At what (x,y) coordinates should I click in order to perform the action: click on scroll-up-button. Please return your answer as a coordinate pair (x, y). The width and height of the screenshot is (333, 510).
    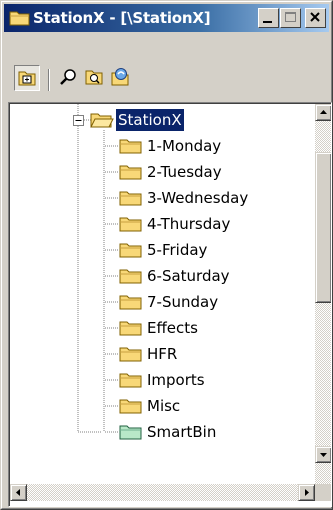
    Looking at the image, I should click on (323, 112).